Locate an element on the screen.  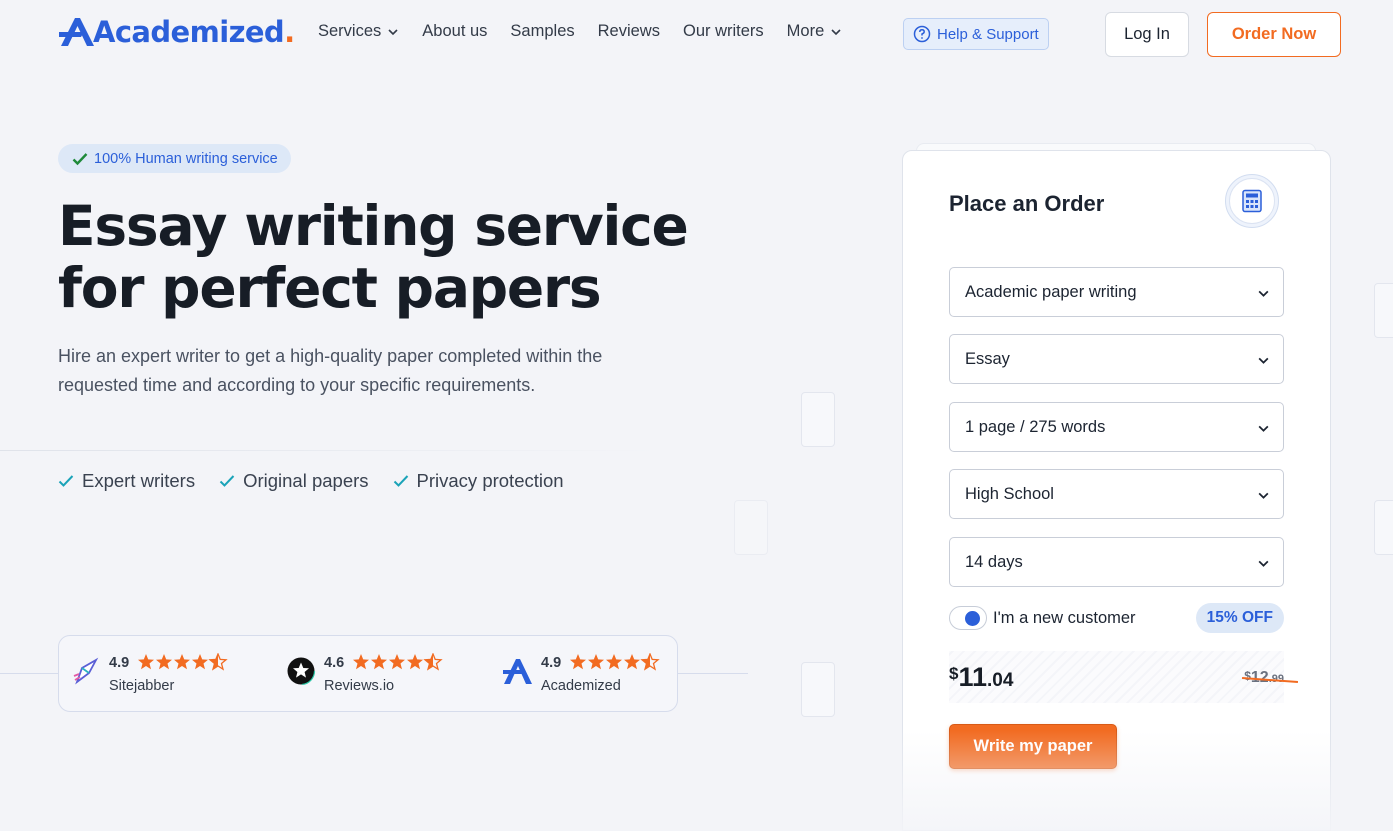
new-customer-label: I'm a new customer is located at coordinates (1064, 618).